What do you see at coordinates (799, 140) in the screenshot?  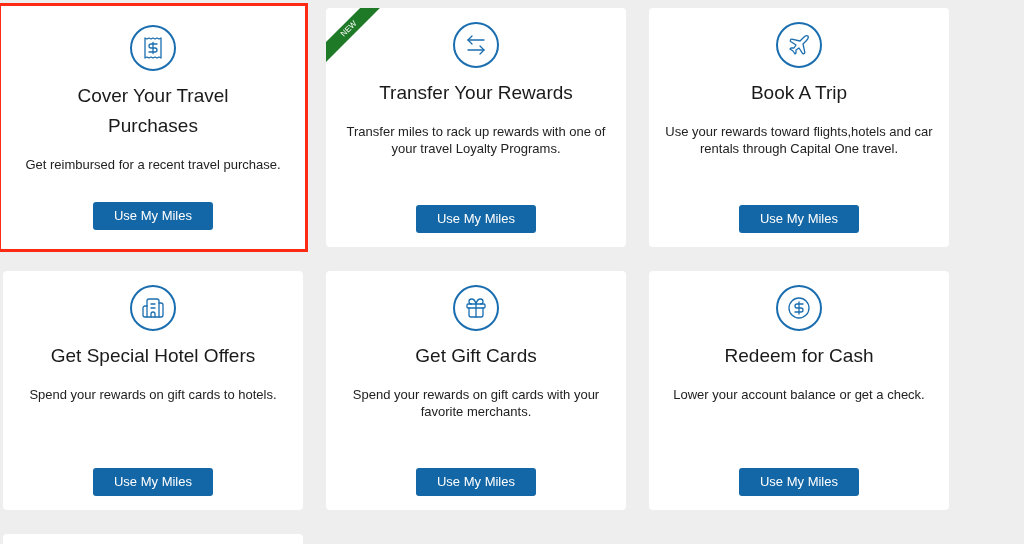 I see `card-description: Use your rewards toward flights,hotels and car rentals through Capital One travel.` at bounding box center [799, 140].